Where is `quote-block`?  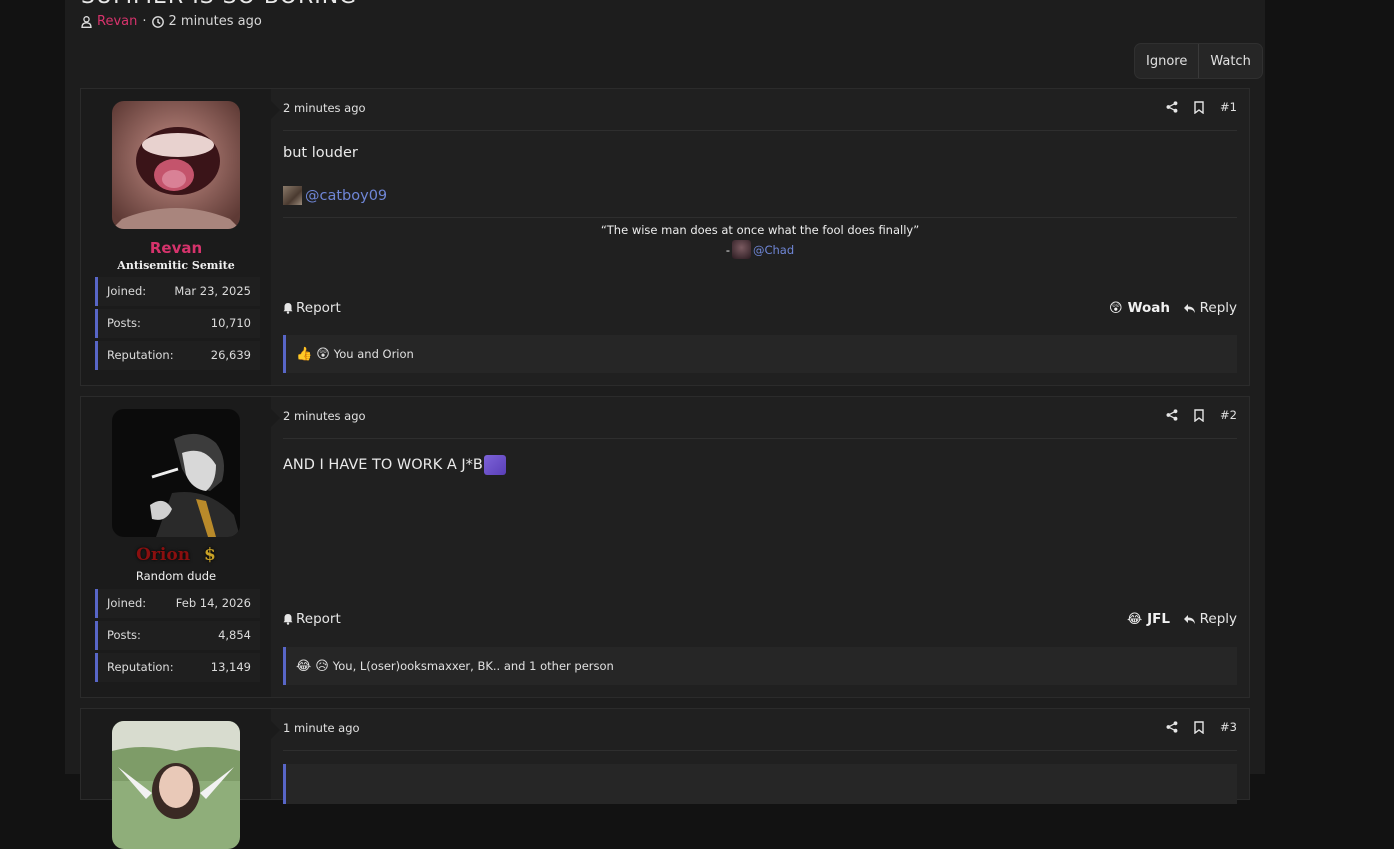
quote-block is located at coordinates (760, 784).